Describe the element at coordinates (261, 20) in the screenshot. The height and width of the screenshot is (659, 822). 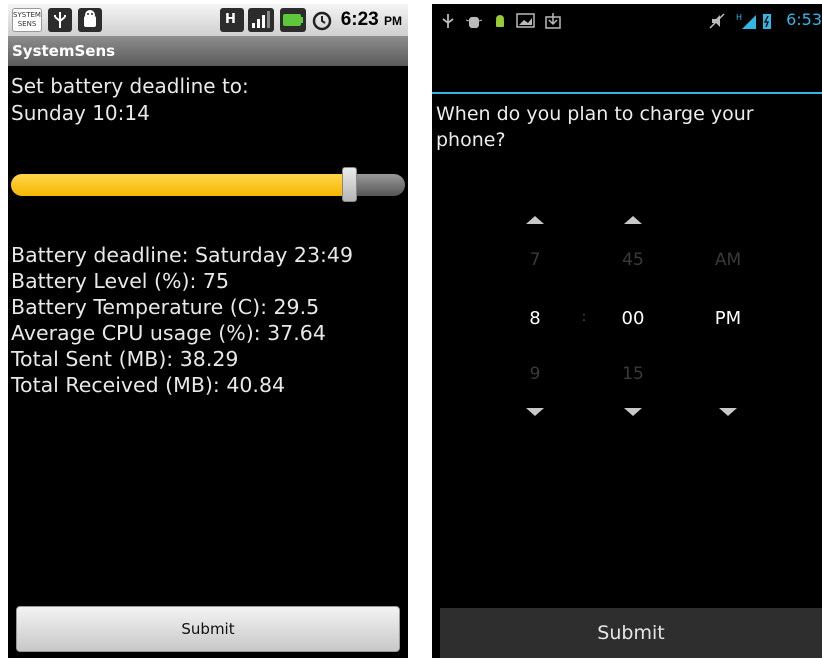
I see `signal-icon` at that location.